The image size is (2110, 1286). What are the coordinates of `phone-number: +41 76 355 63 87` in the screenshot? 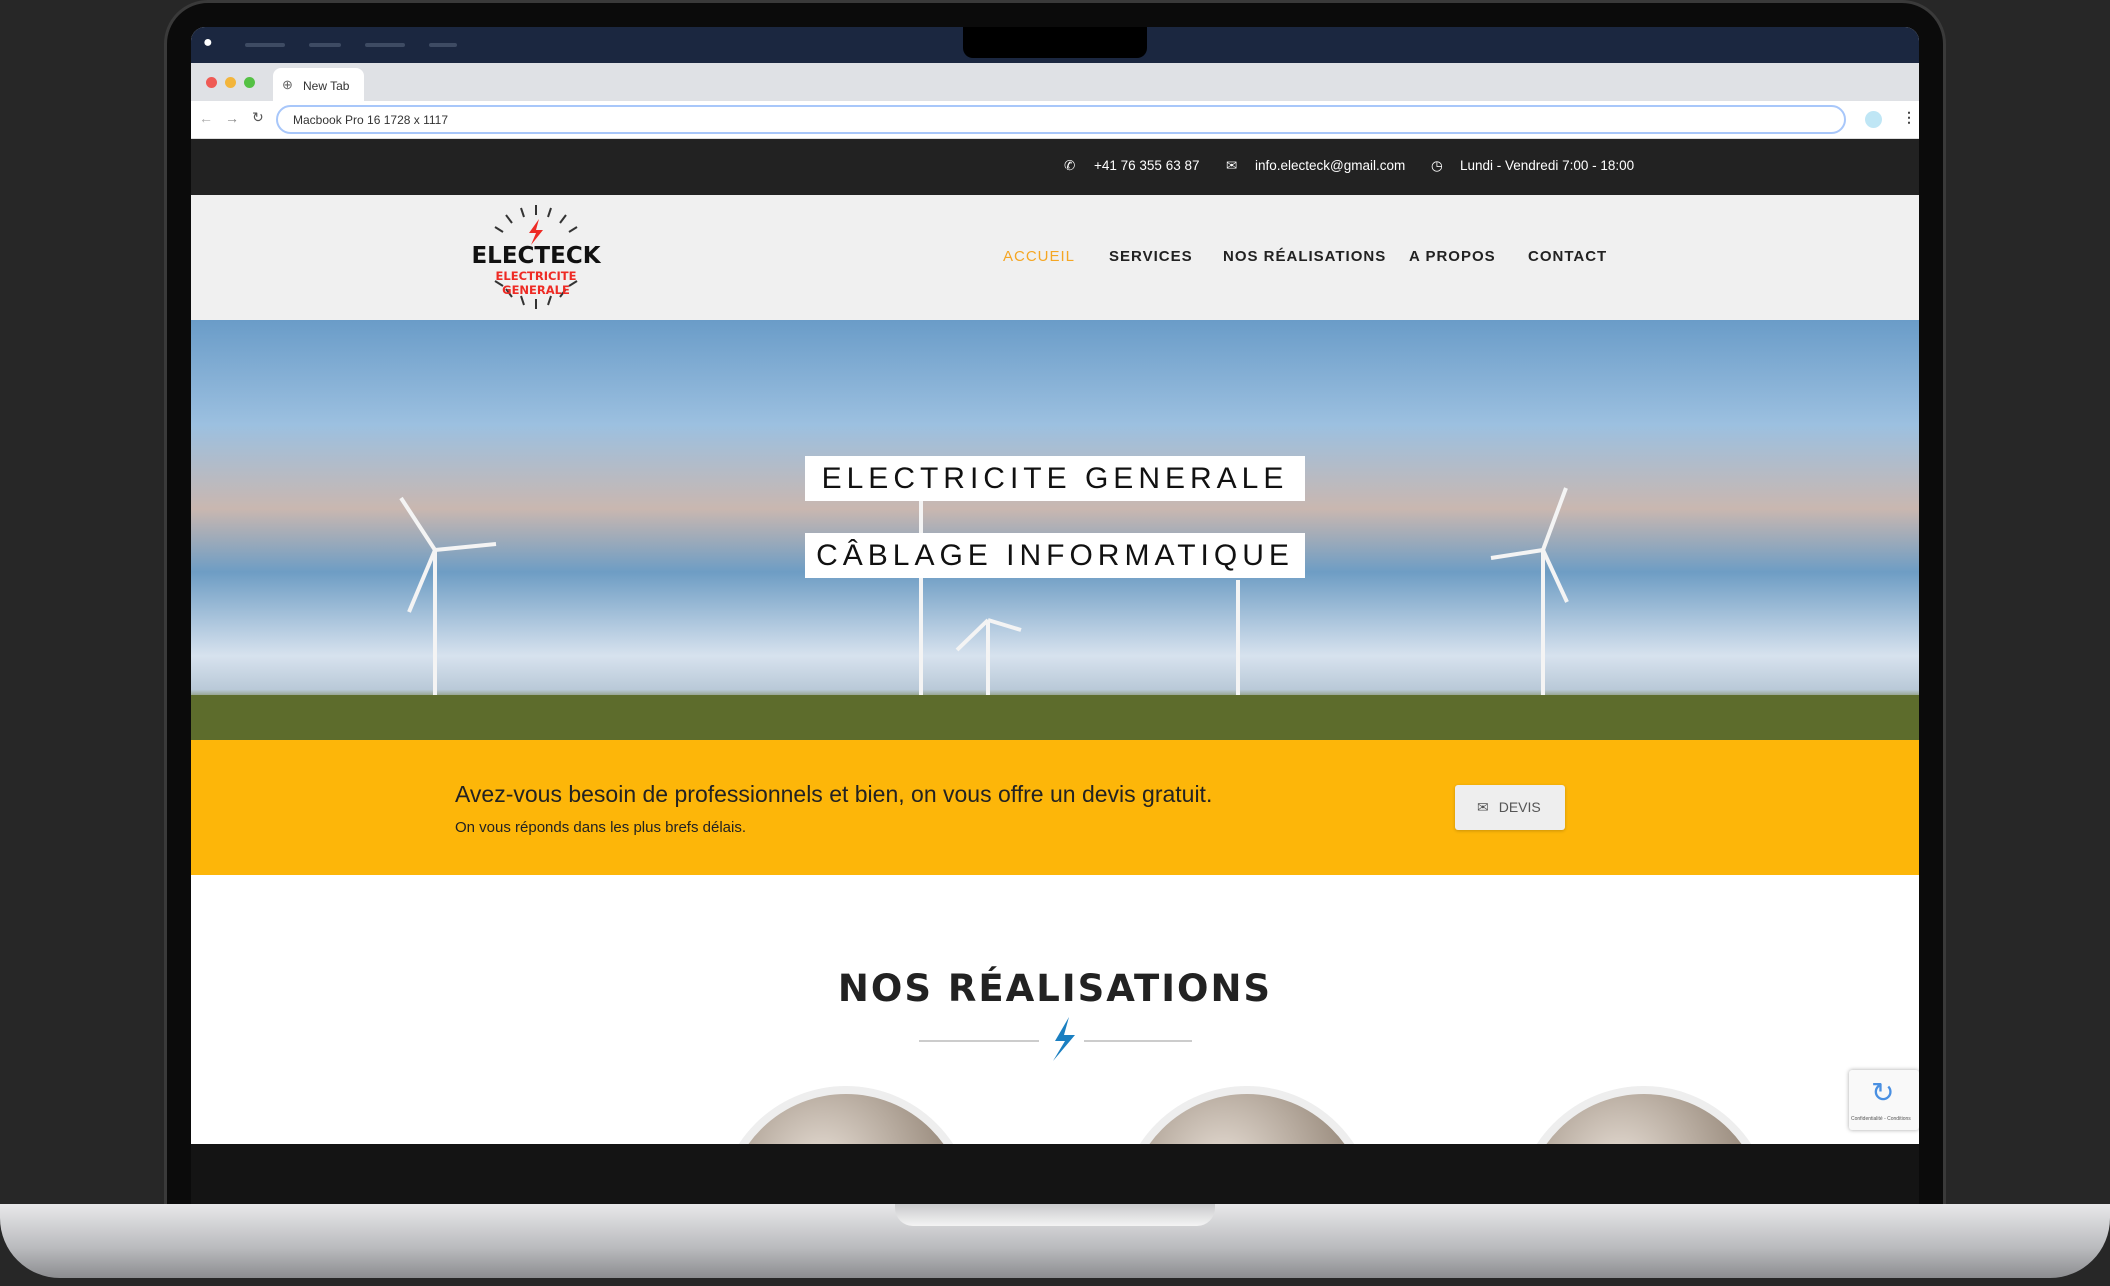 It's located at (1146, 165).